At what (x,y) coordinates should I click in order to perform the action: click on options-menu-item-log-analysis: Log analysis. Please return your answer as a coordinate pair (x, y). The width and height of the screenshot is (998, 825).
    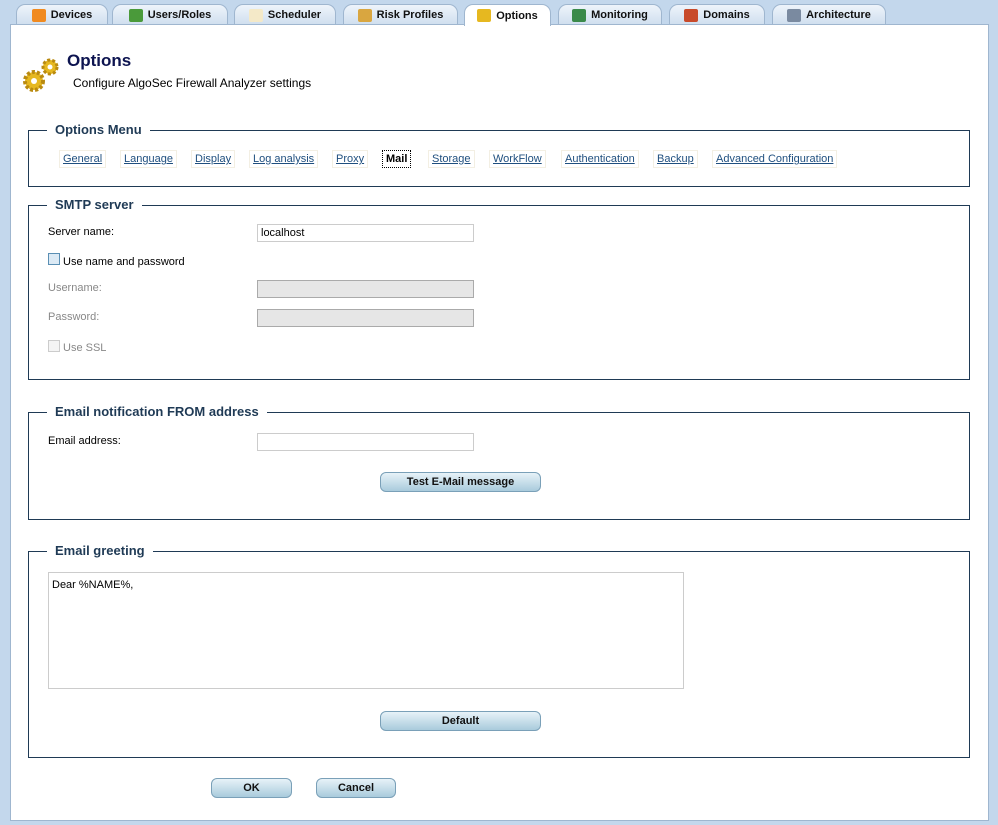
    Looking at the image, I should click on (284, 159).